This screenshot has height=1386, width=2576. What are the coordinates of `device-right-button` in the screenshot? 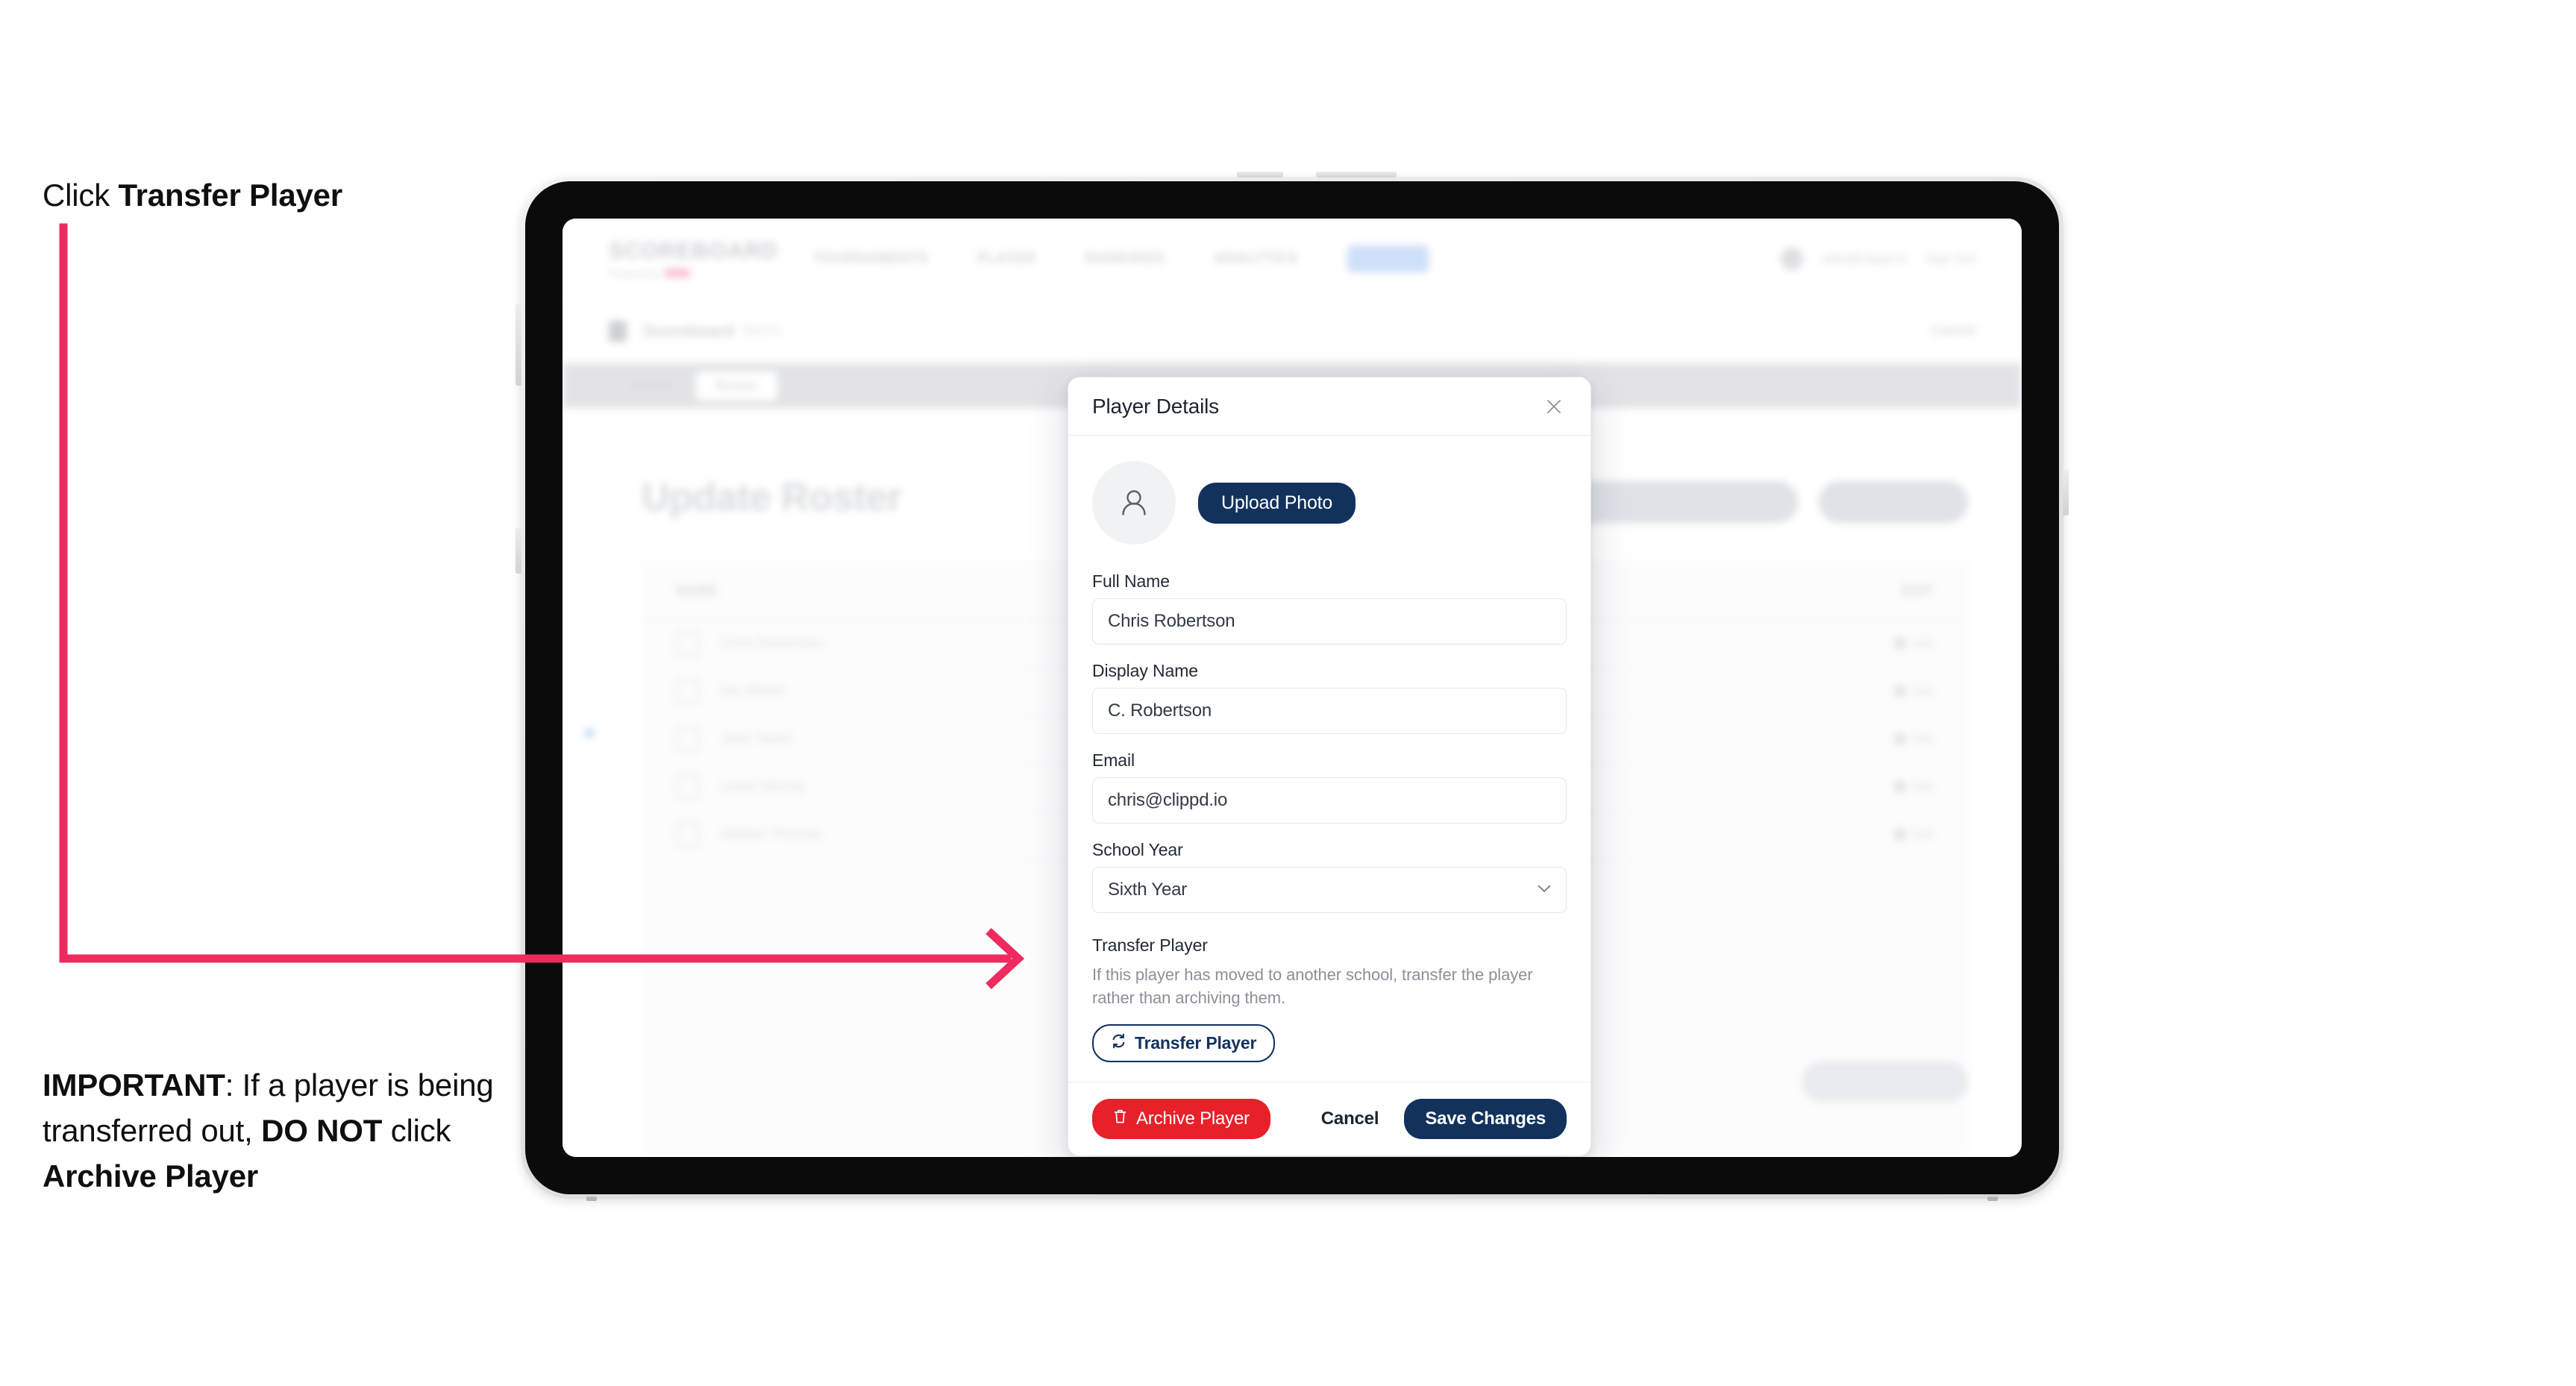 It's located at (2066, 492).